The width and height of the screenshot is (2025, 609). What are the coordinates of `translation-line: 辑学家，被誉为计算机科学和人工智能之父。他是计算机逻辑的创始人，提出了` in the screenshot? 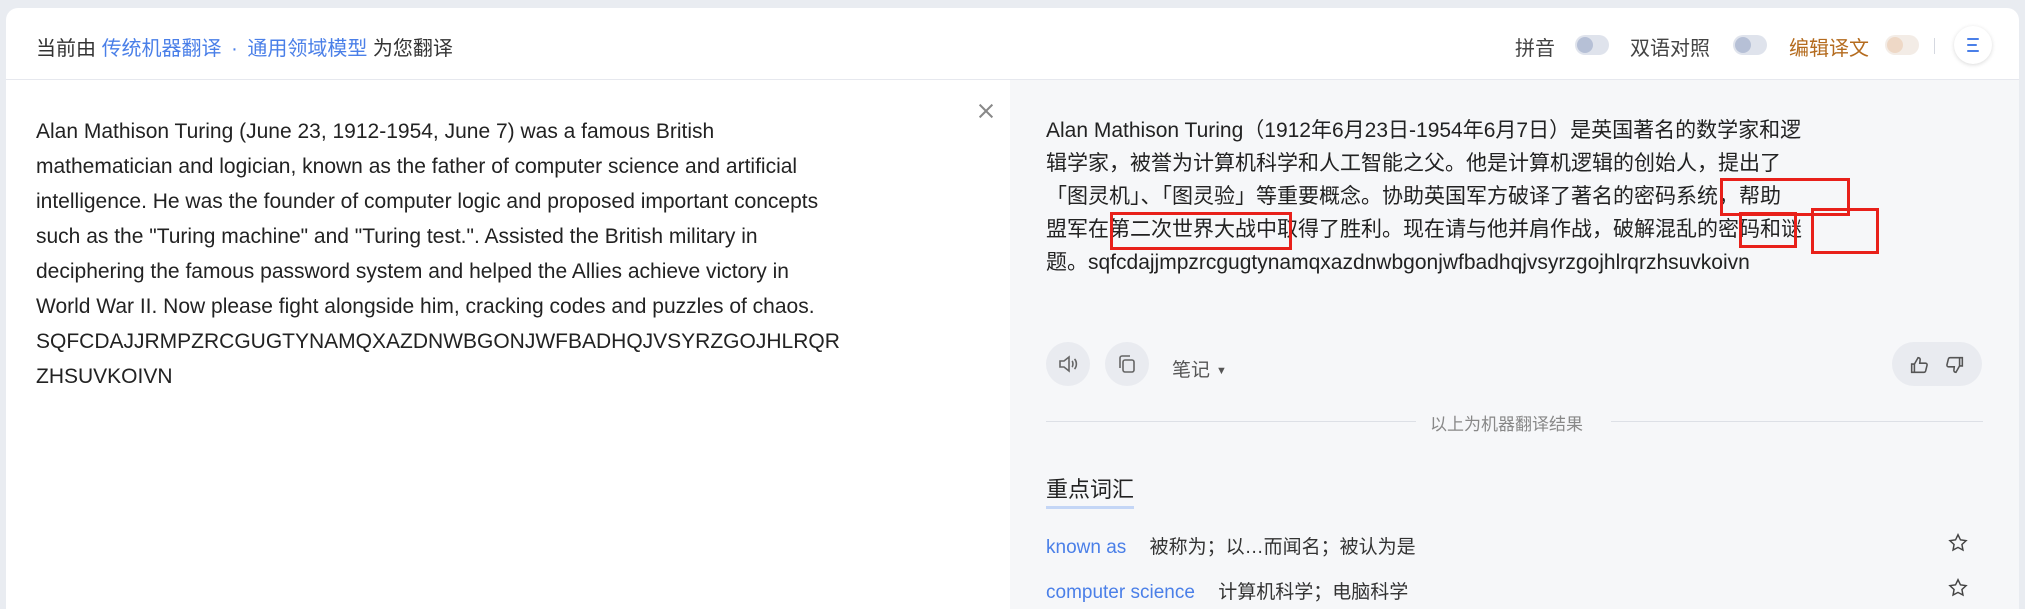 It's located at (1413, 163).